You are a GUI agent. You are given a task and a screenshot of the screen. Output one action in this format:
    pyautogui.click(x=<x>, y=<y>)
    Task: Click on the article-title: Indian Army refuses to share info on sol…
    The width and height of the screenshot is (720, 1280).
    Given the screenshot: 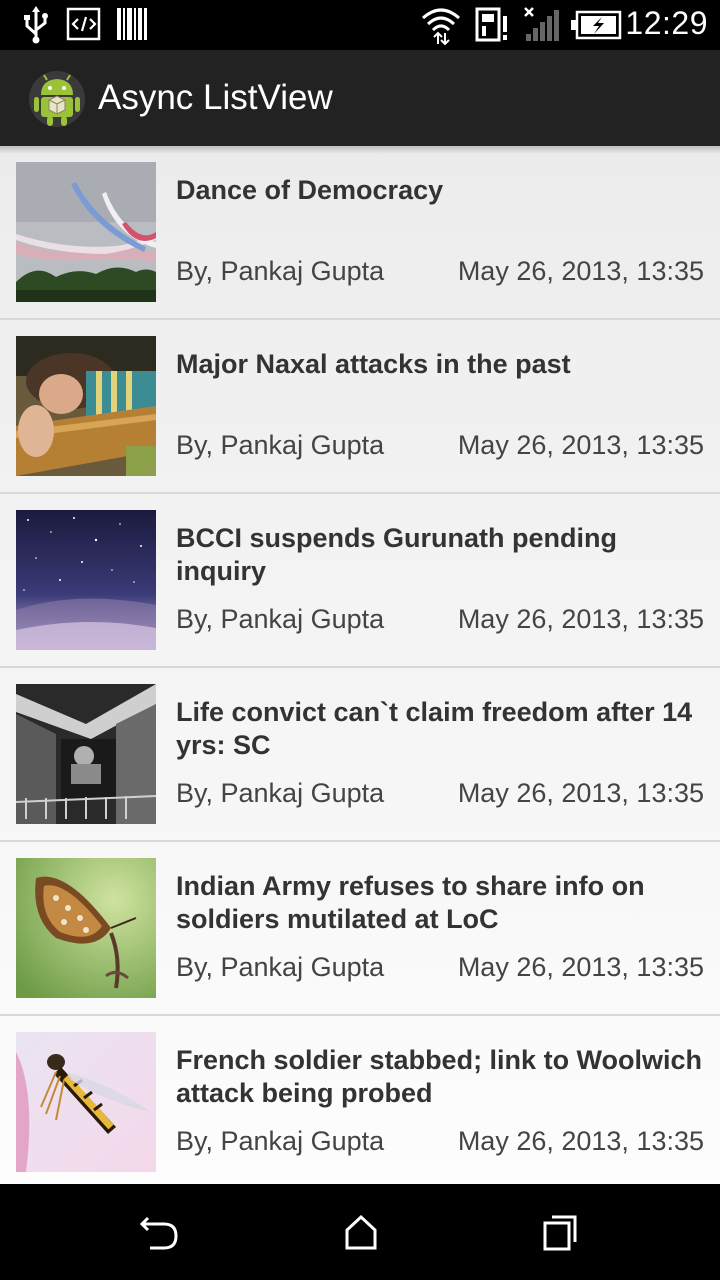 What is the action you would take?
    pyautogui.click(x=410, y=902)
    